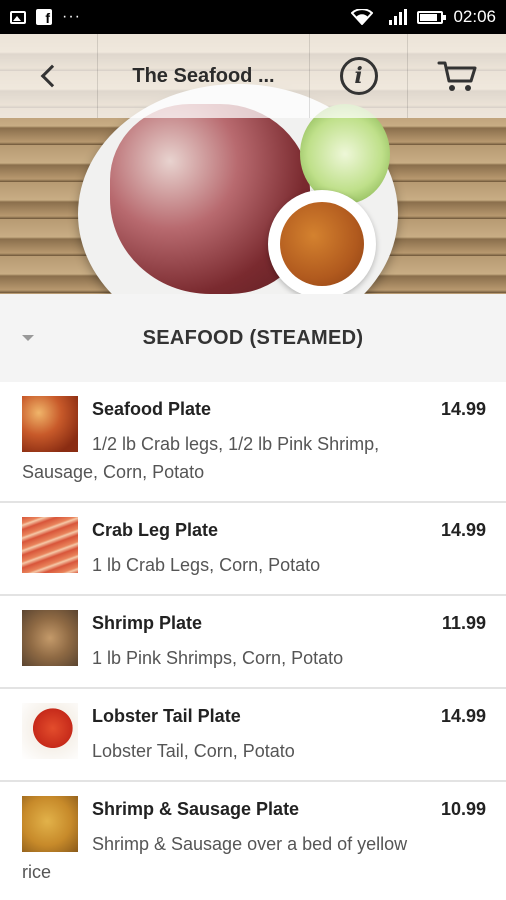 This screenshot has height=900, width=506. I want to click on status-time: 02:06, so click(474, 16).